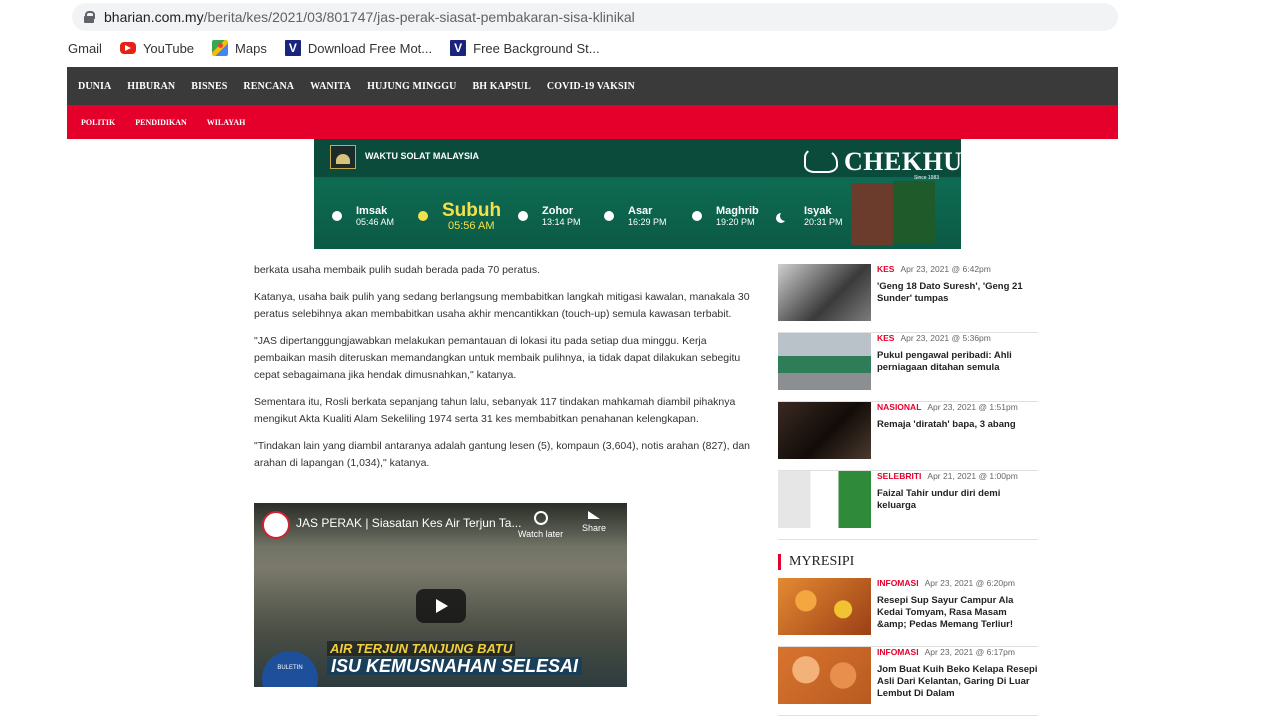 This screenshot has height=720, width=1280. I want to click on news-category: NASIONAL, so click(899, 407).